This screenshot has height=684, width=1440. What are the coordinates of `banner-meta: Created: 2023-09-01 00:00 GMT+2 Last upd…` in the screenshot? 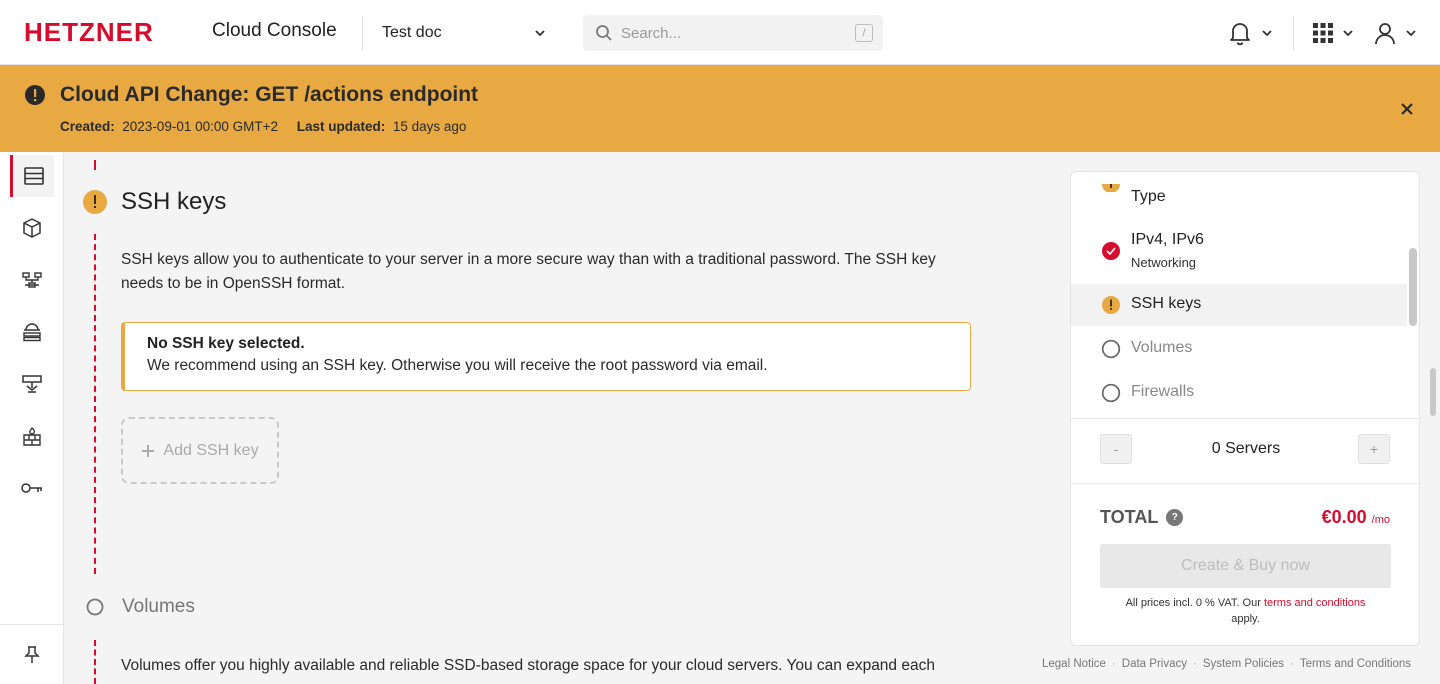 It's located at (263, 126).